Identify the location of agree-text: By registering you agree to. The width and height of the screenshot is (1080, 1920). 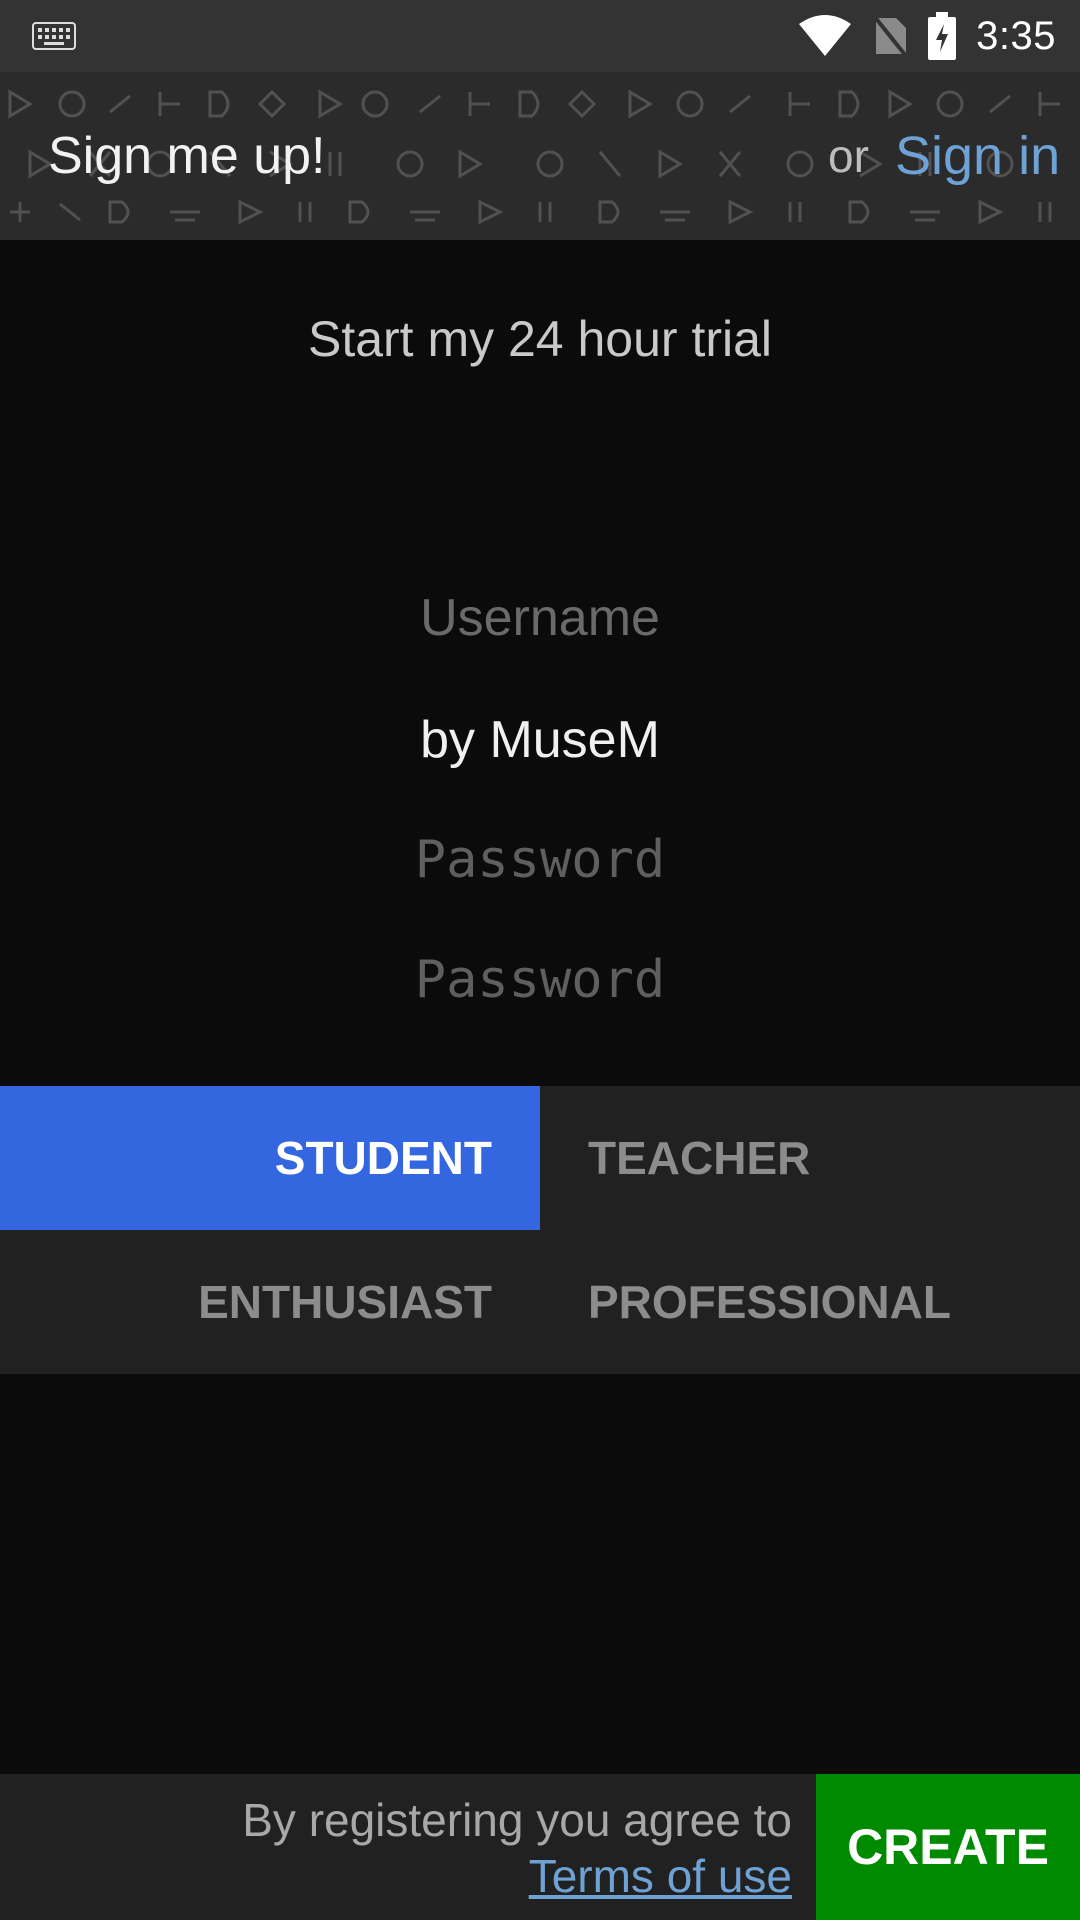
(517, 1820).